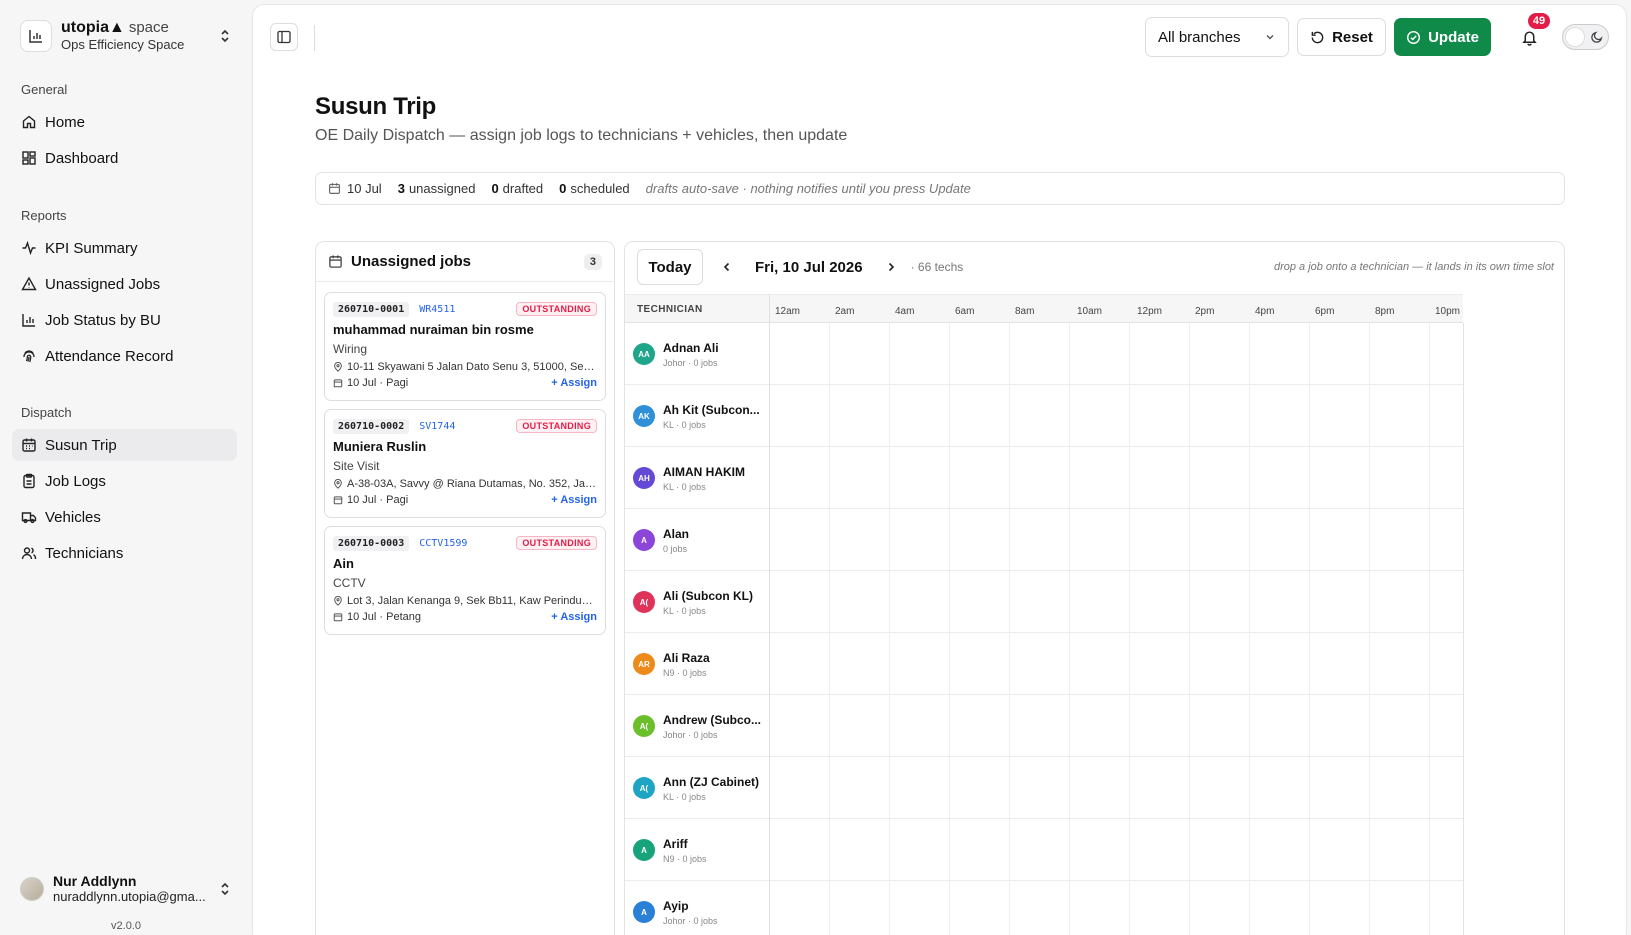 This screenshot has width=1631, height=935. I want to click on status-badge: OUTSTANDING, so click(556, 543).